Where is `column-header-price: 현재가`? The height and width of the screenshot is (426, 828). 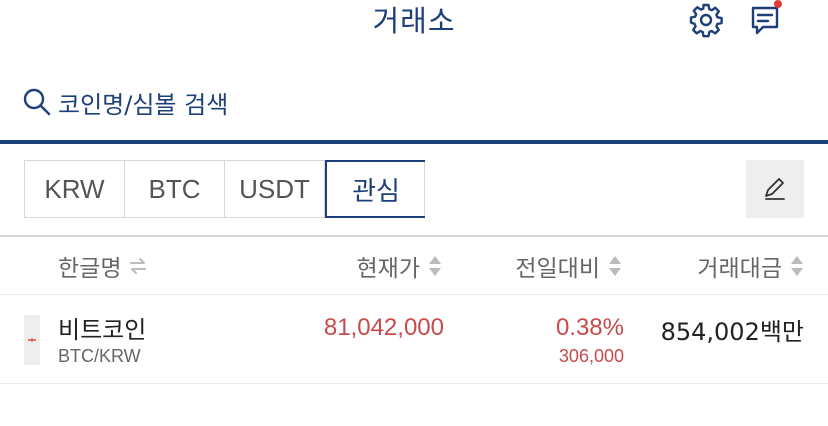 column-header-price: 현재가 is located at coordinates (388, 269).